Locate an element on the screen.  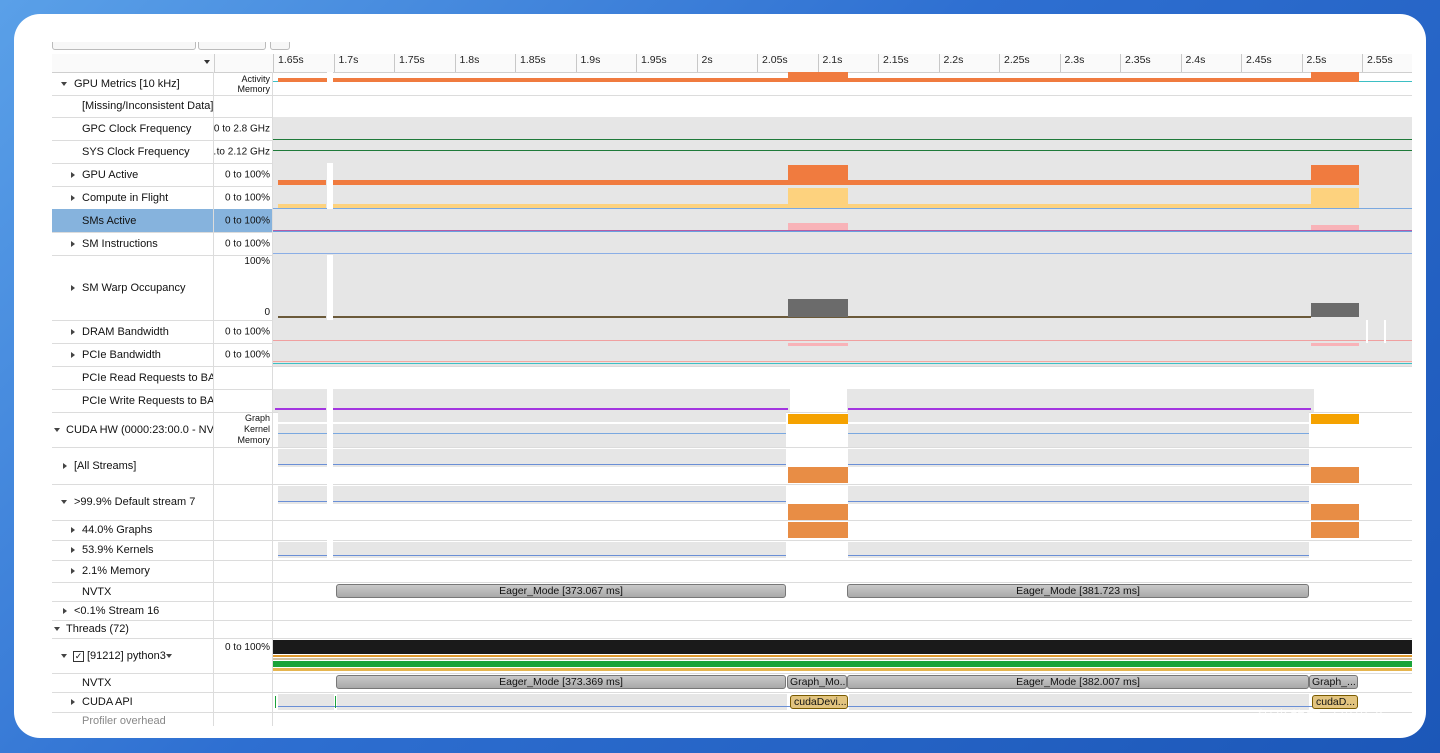
row-compute-in-flight: Compute in Flight 0 to 100% is located at coordinates (732, 198).